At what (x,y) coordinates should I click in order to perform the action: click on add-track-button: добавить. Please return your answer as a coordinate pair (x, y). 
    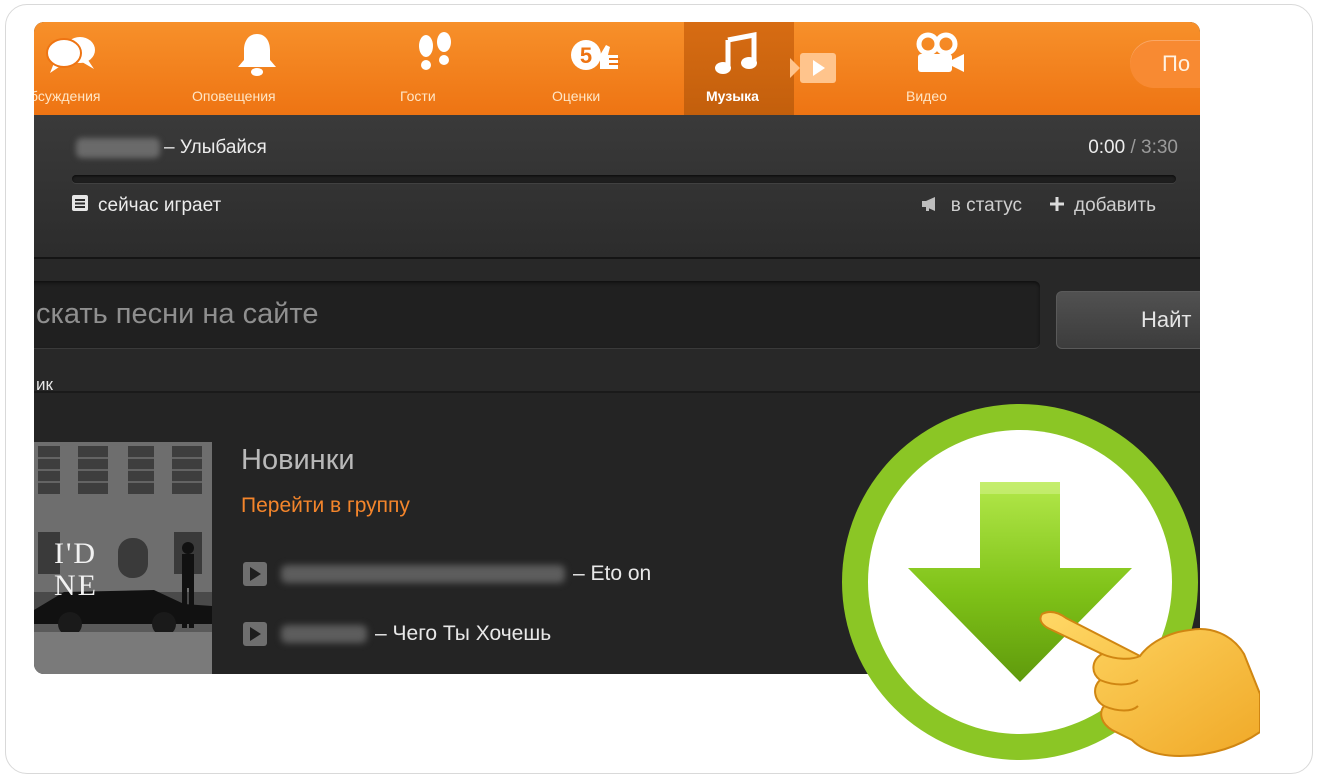
    Looking at the image, I should click on (1103, 206).